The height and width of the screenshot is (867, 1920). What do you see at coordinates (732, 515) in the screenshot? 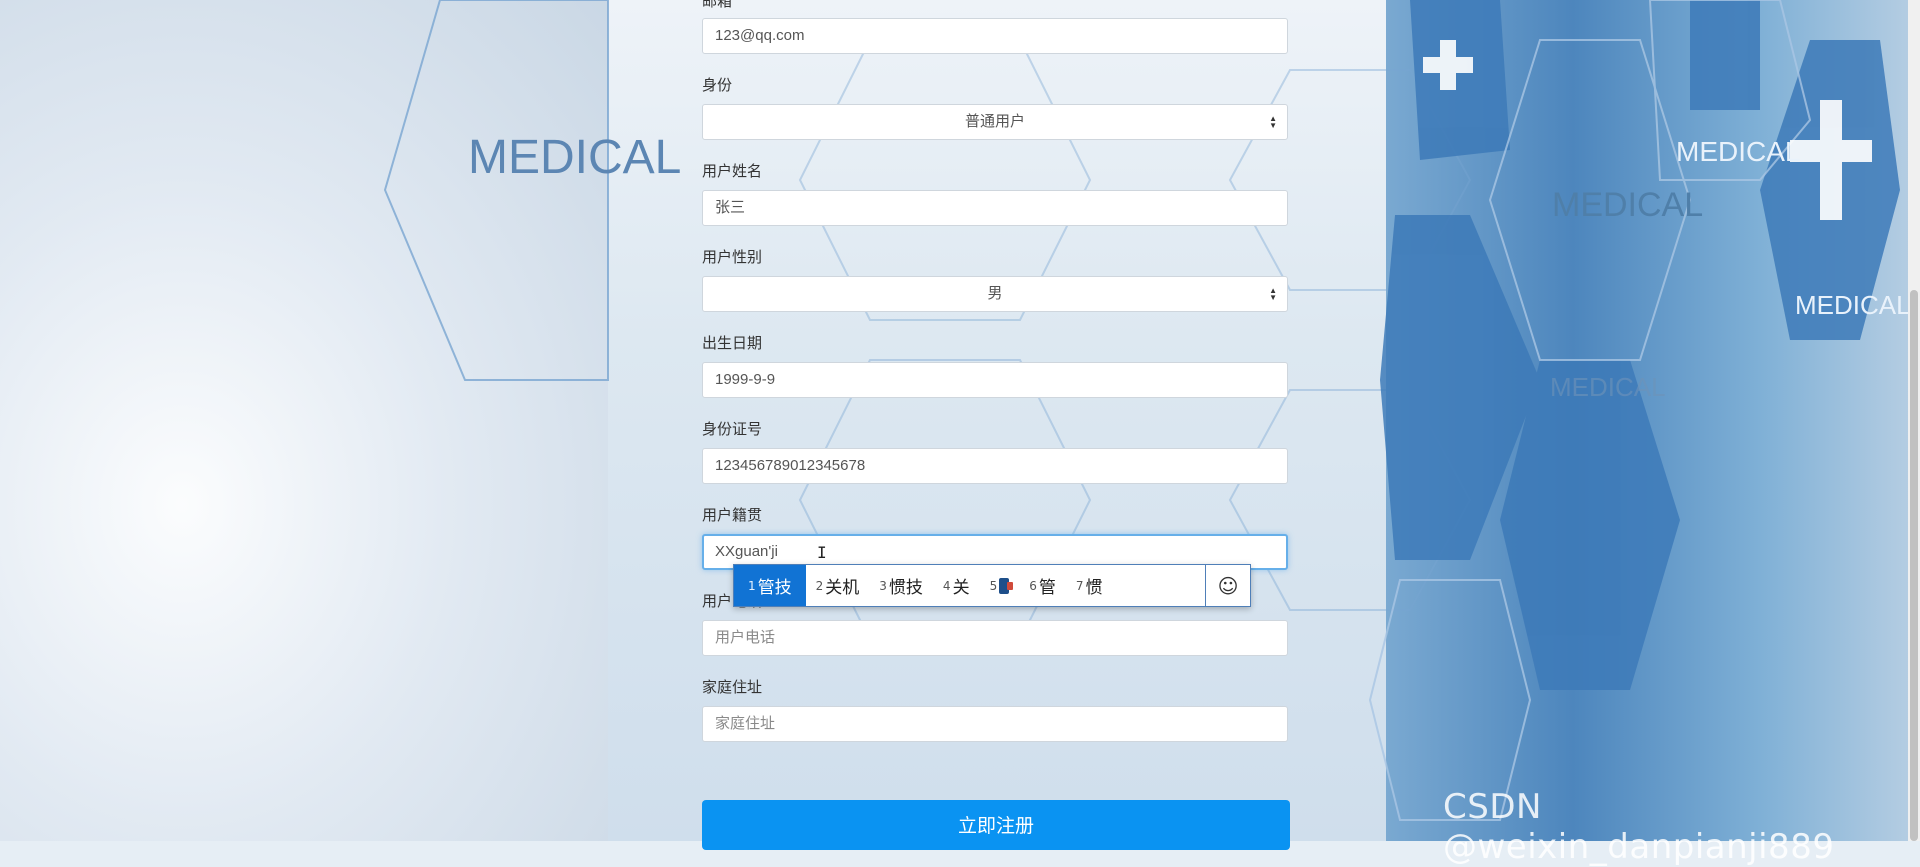
I see `native-place-label: 用户籍贯` at bounding box center [732, 515].